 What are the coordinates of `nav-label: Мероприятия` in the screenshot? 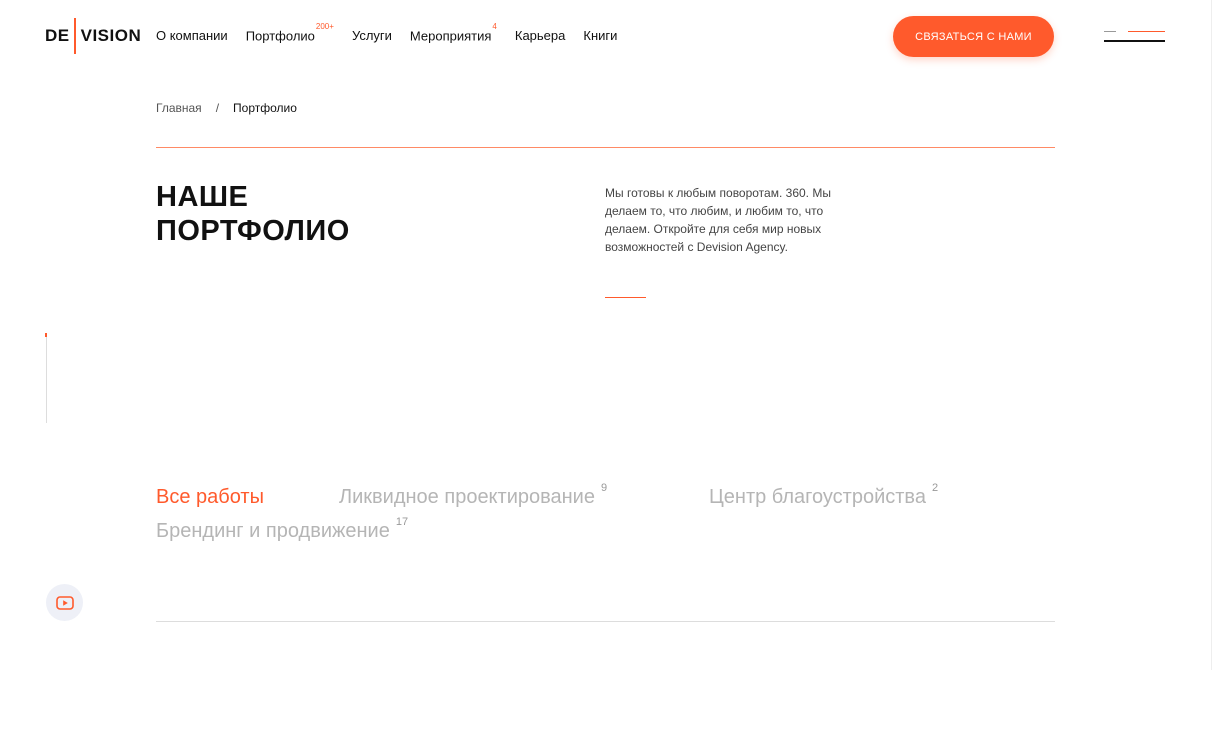 It's located at (450, 36).